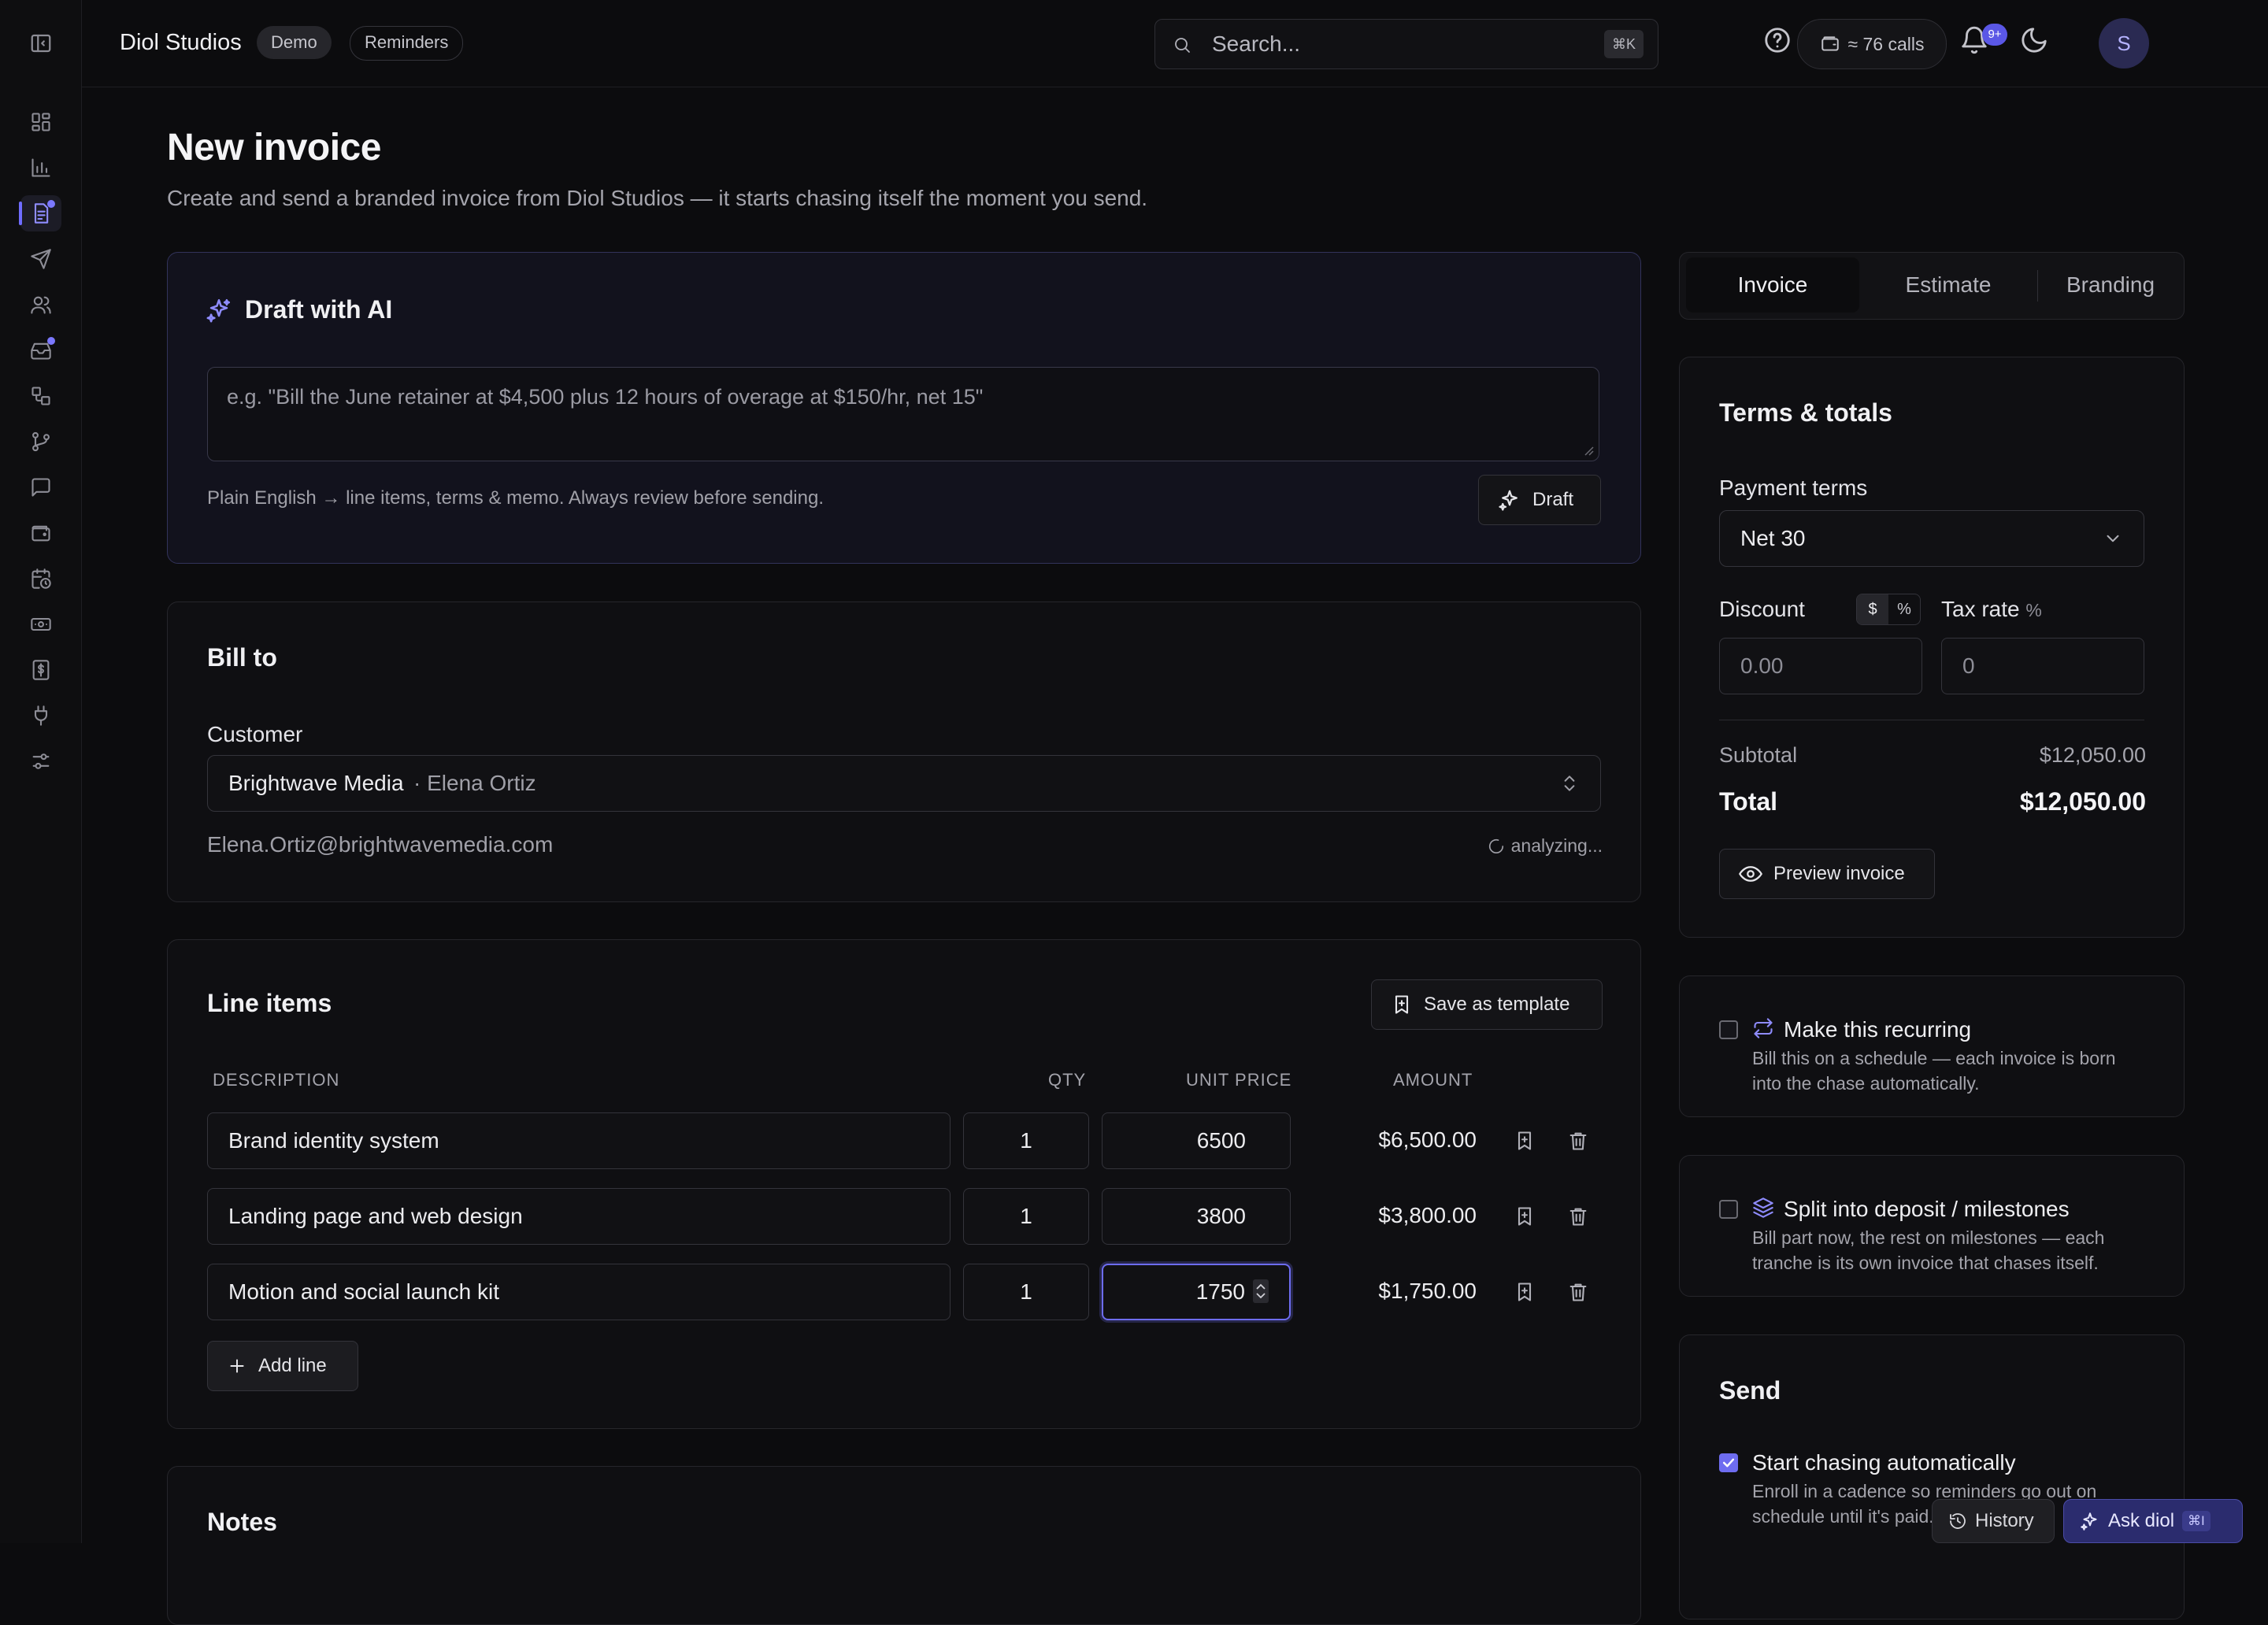 This screenshot has height=1625, width=2268. Describe the element at coordinates (40, 122) in the screenshot. I see `nav-dashboard` at that location.